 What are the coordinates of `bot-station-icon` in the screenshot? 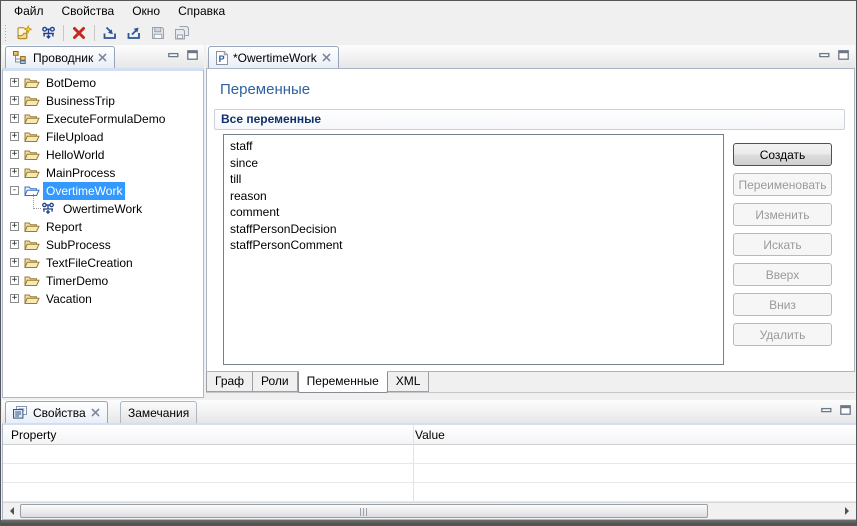 It's located at (48, 33).